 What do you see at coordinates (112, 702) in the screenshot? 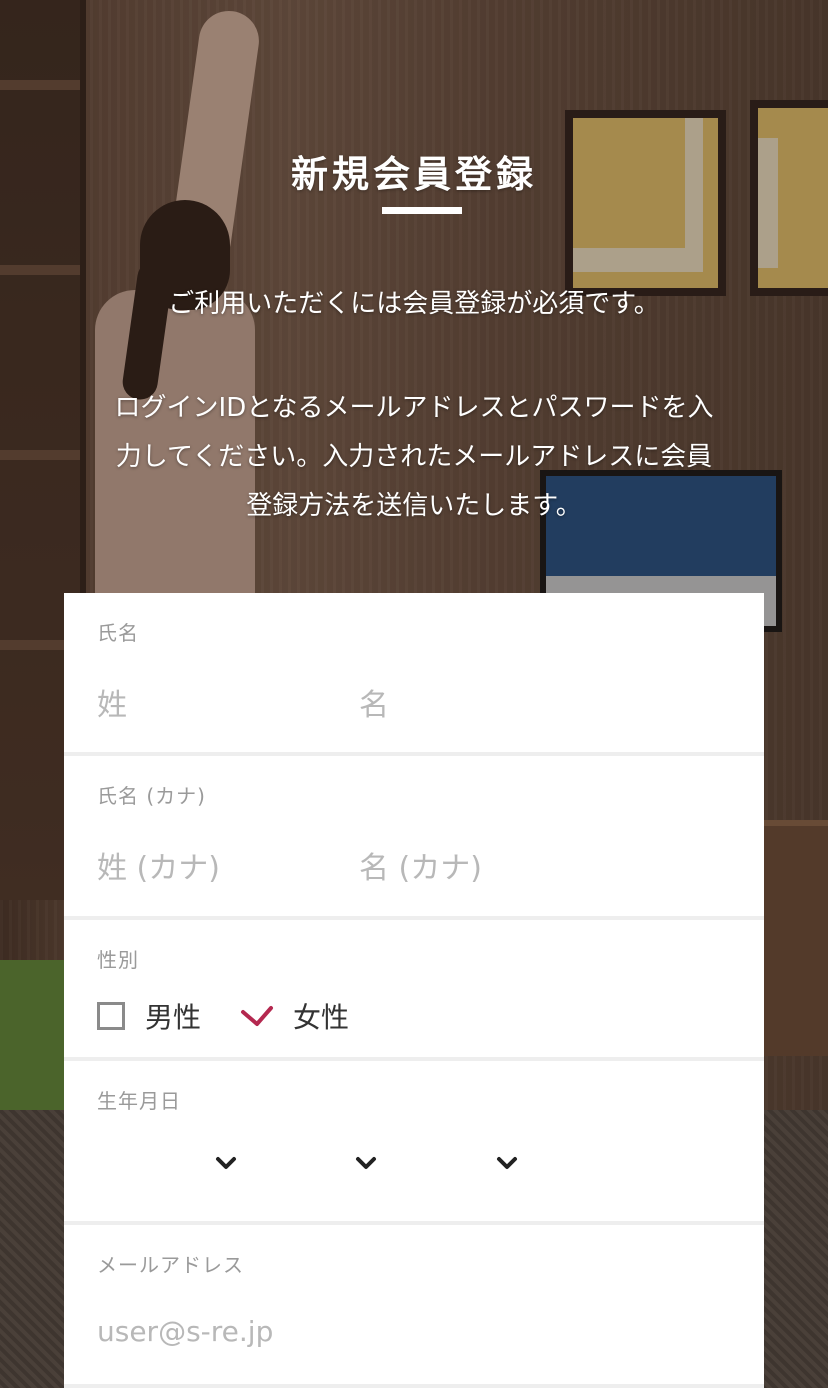
I see `last-name-input: 姓` at bounding box center [112, 702].